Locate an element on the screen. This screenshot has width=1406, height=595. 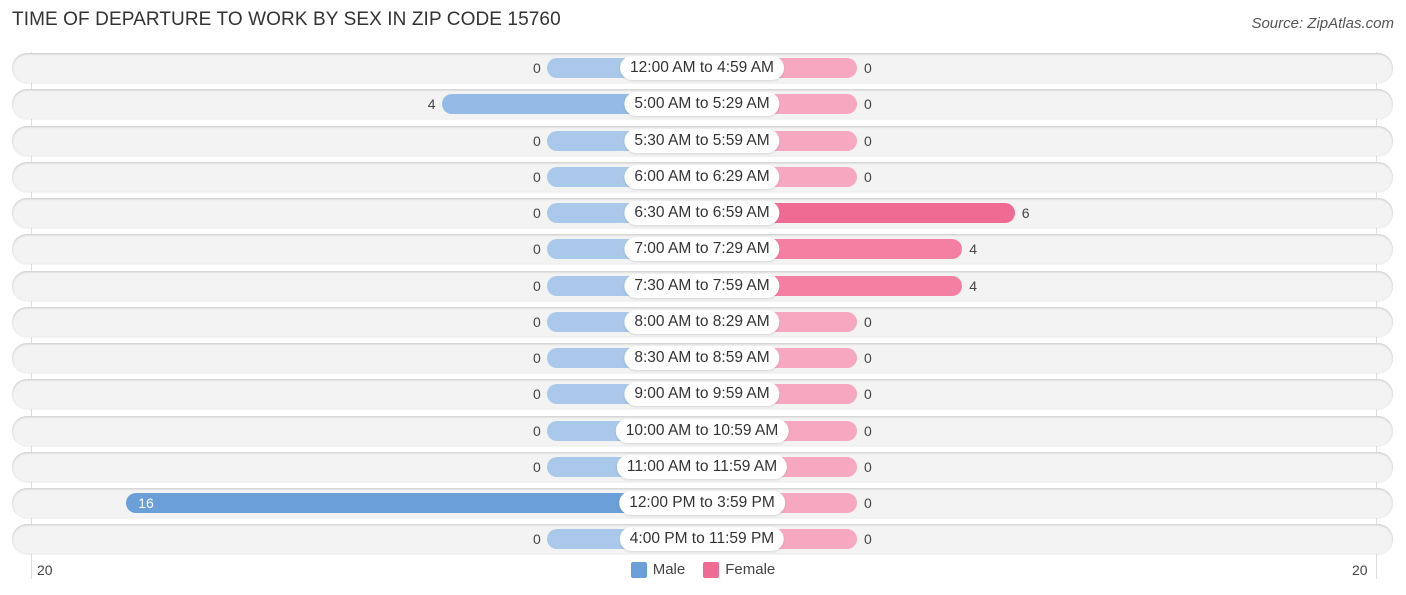
value-label-female: 6 is located at coordinates (1025, 213).